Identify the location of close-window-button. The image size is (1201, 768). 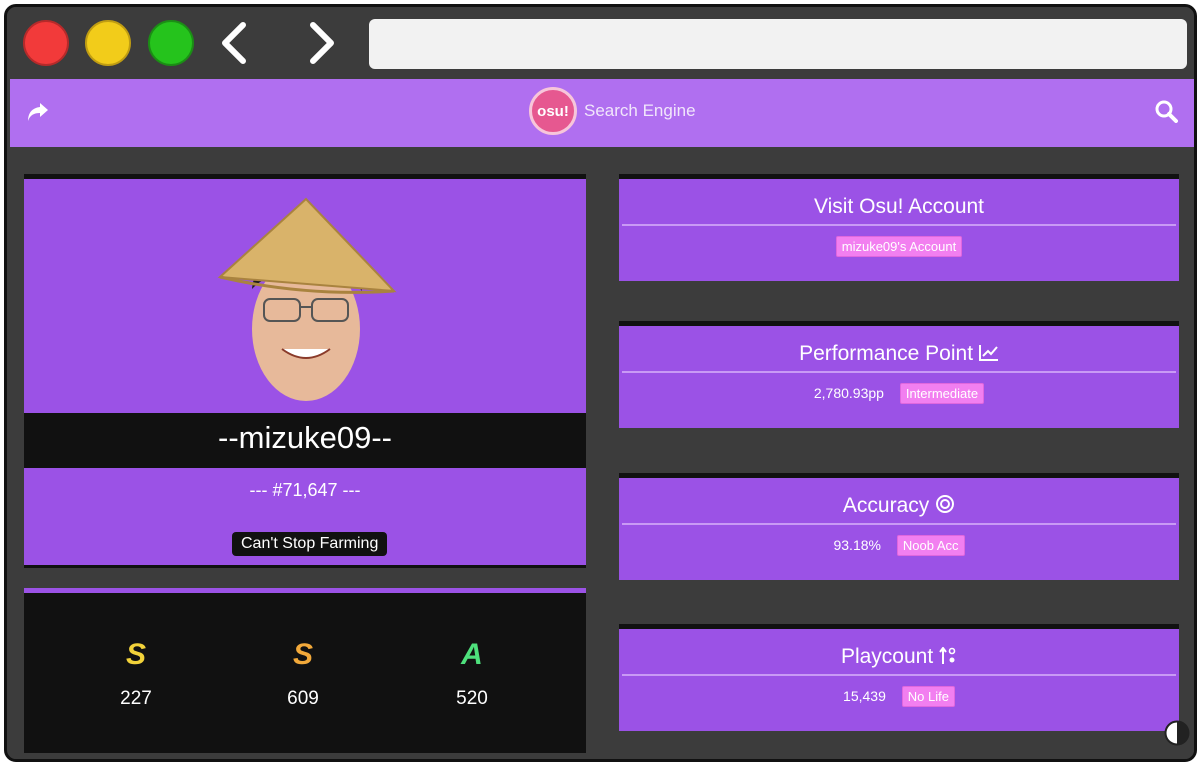
(46, 43).